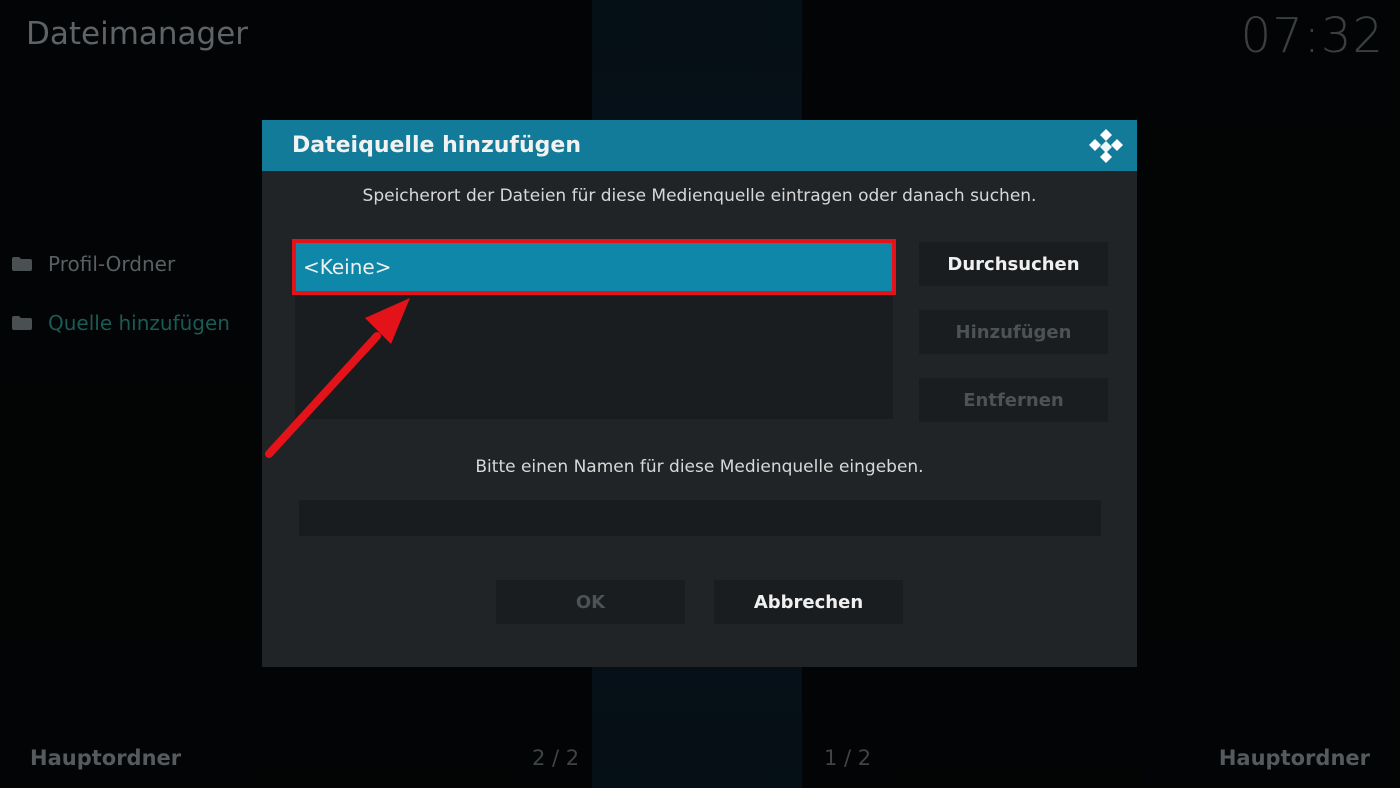 This screenshot has height=788, width=1400. I want to click on browse-button: Durchsuchen, so click(1013, 264).